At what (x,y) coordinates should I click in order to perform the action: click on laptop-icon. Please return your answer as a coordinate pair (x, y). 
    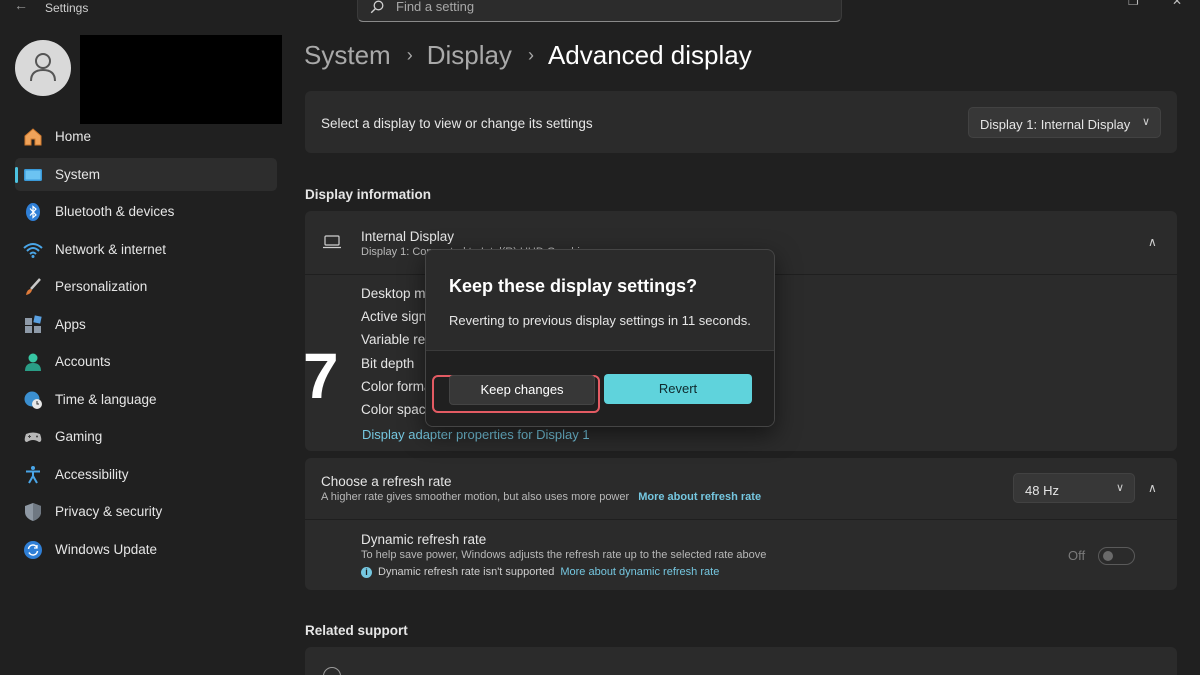
    Looking at the image, I should click on (332, 242).